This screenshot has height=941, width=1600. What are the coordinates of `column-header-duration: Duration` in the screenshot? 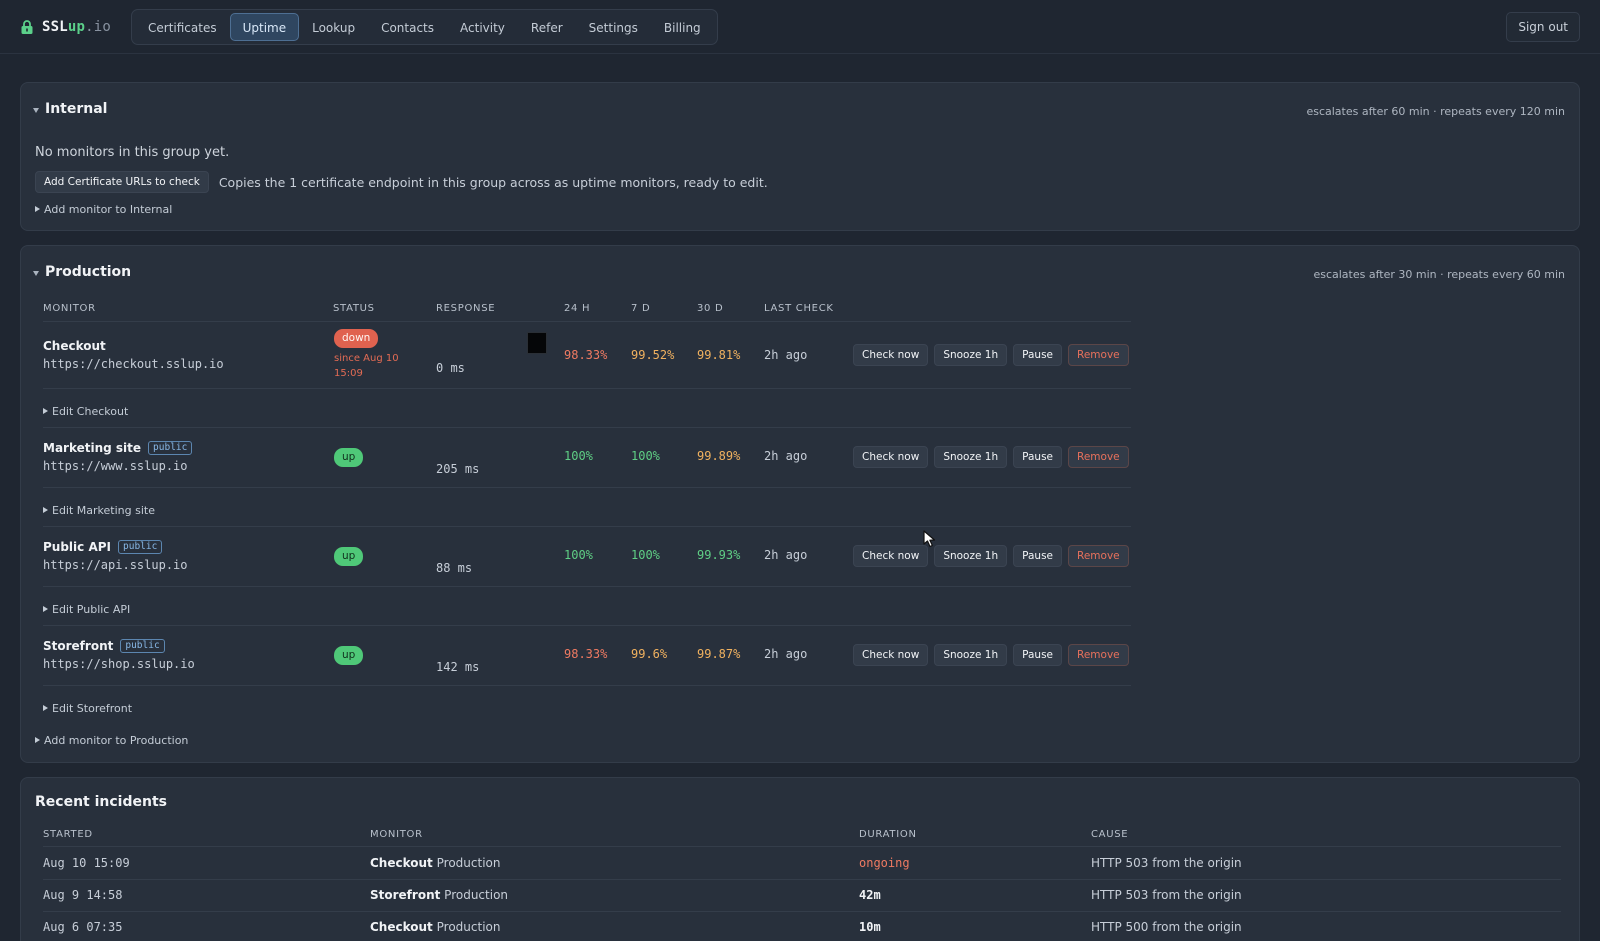 It's located at (888, 834).